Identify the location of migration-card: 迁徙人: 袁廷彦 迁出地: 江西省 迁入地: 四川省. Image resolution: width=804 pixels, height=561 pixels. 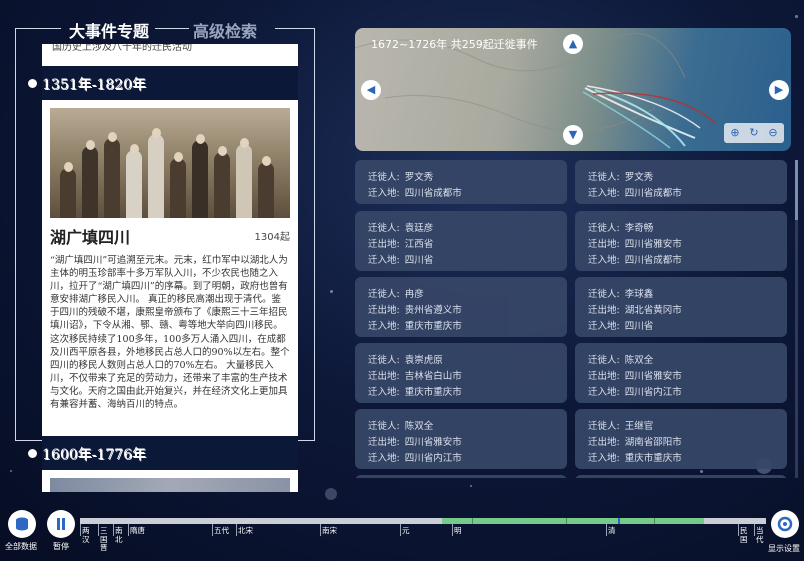
(461, 241).